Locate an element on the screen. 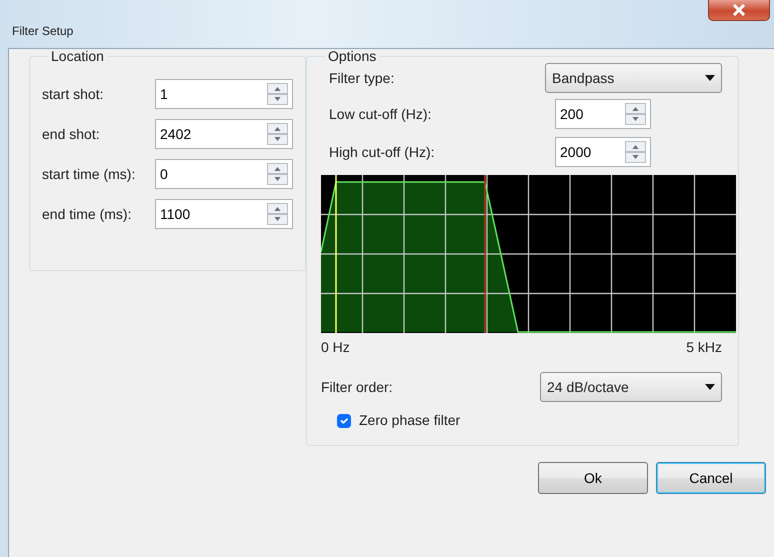  axis-label: 5 kHz is located at coordinates (704, 347).